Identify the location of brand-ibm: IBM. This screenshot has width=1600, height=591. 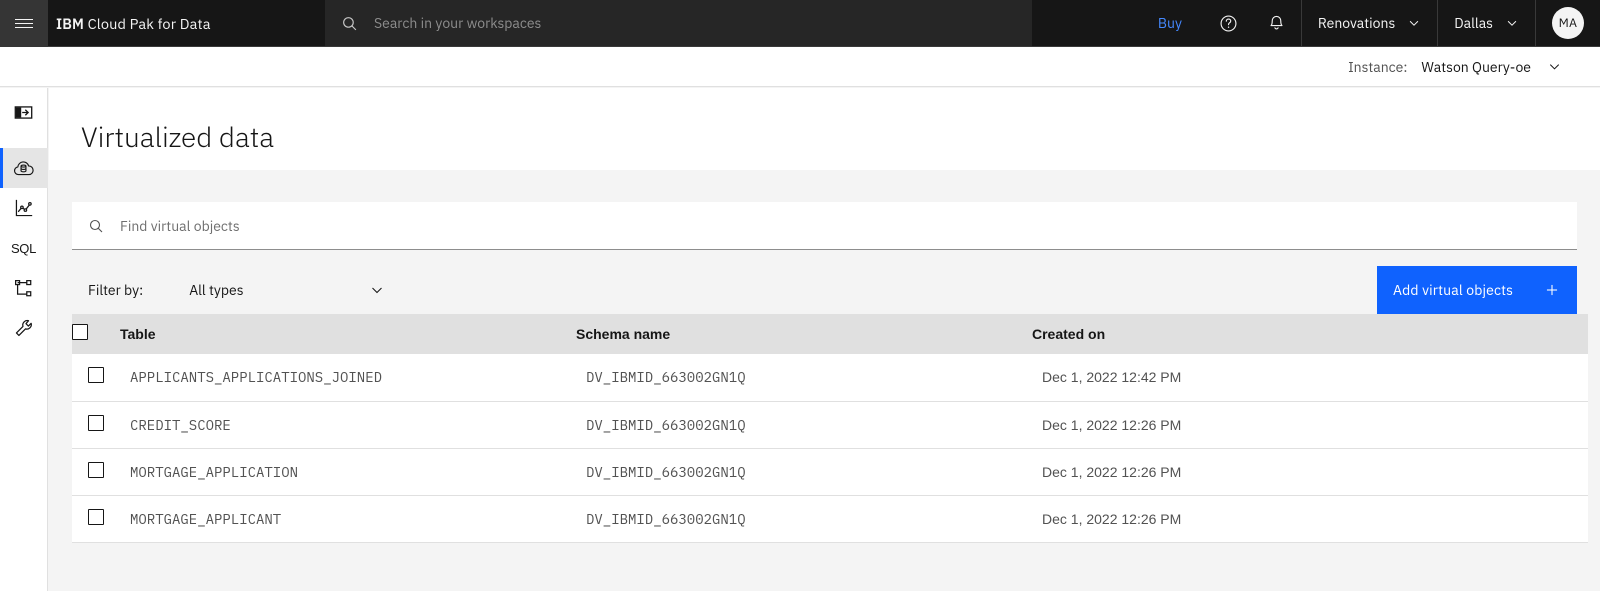
(70, 23).